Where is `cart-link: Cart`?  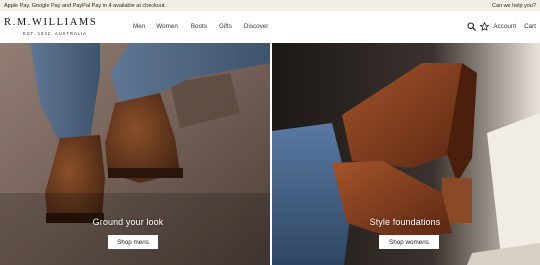
cart-link: Cart is located at coordinates (530, 26).